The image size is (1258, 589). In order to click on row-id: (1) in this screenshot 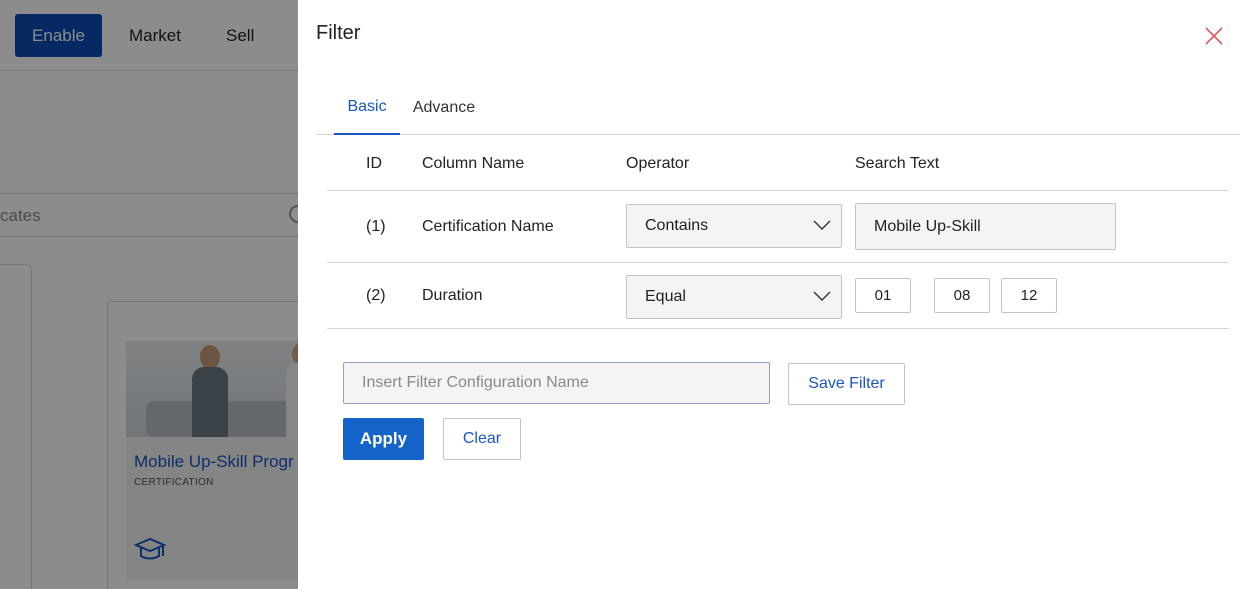, I will do `click(376, 226)`.